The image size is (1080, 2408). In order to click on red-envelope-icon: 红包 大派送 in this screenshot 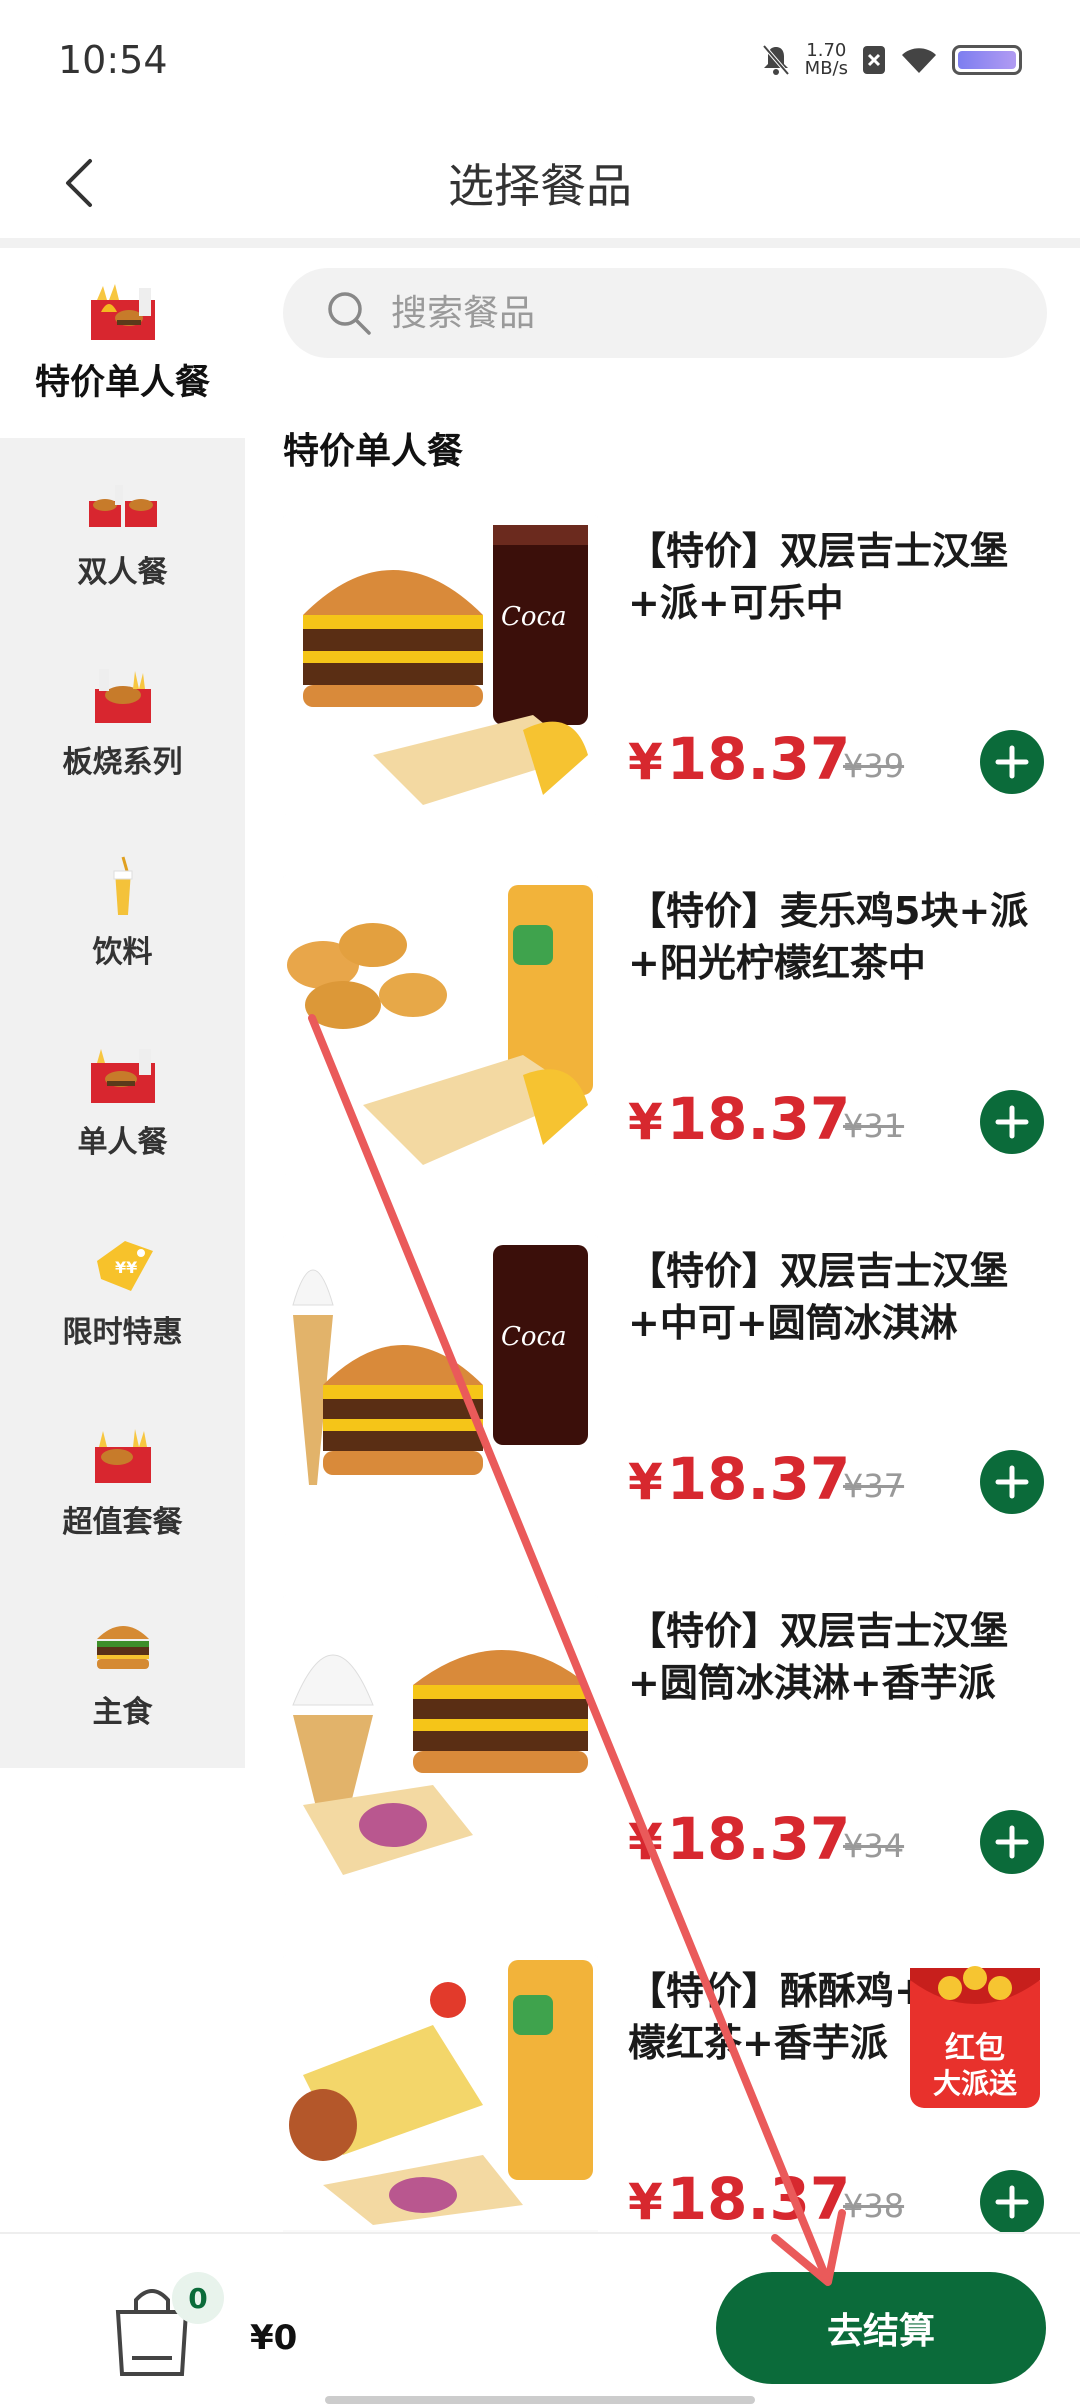, I will do `click(975, 2037)`.